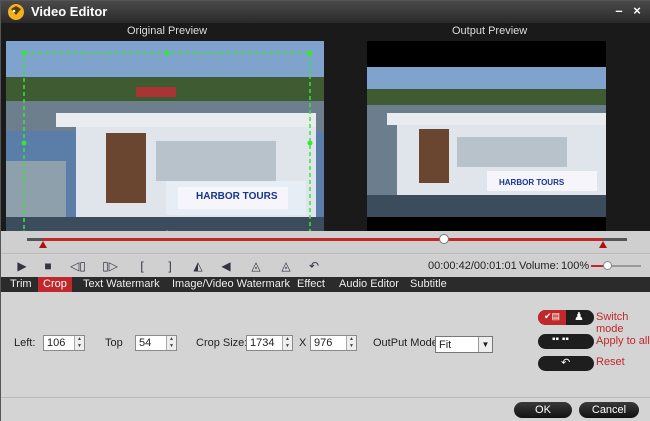 Image resolution: width=650 pixels, height=421 pixels. Describe the element at coordinates (256, 266) in the screenshot. I see `rotate-left-icon: ◬` at that location.